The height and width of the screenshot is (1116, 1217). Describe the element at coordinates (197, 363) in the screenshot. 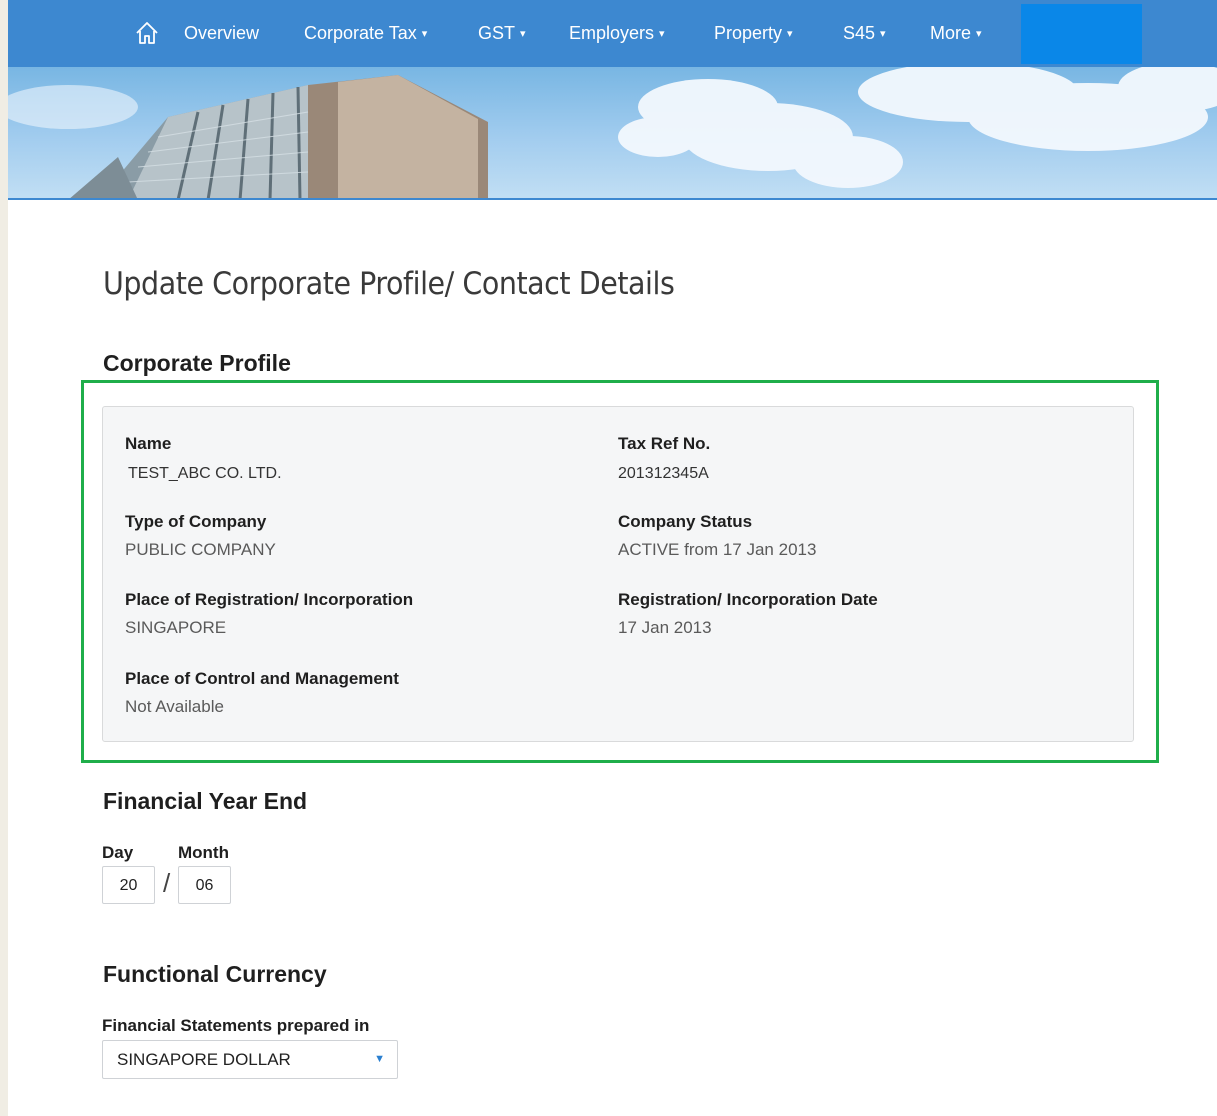

I see `corporate-profile-heading: Corporate Profile` at that location.